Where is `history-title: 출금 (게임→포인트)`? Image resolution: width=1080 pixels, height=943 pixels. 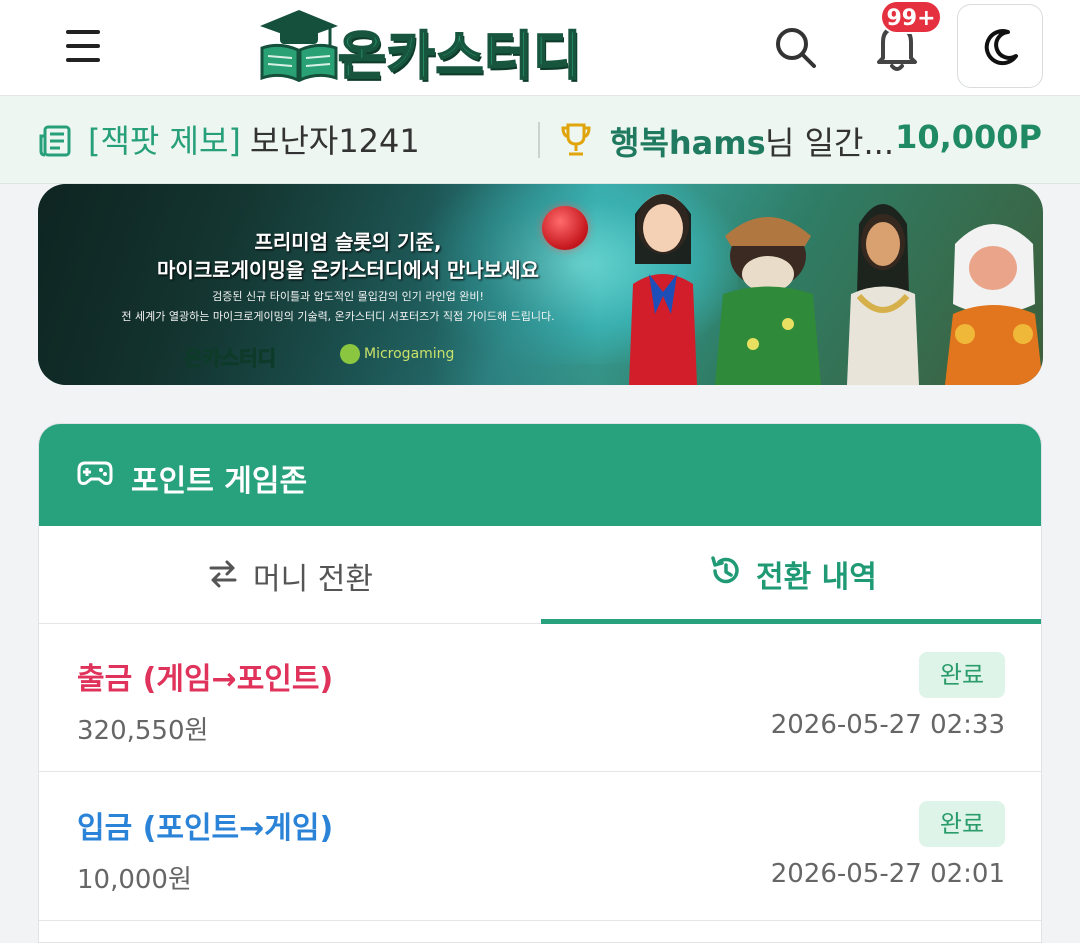 history-title: 출금 (게임→포인트) is located at coordinates (205, 679).